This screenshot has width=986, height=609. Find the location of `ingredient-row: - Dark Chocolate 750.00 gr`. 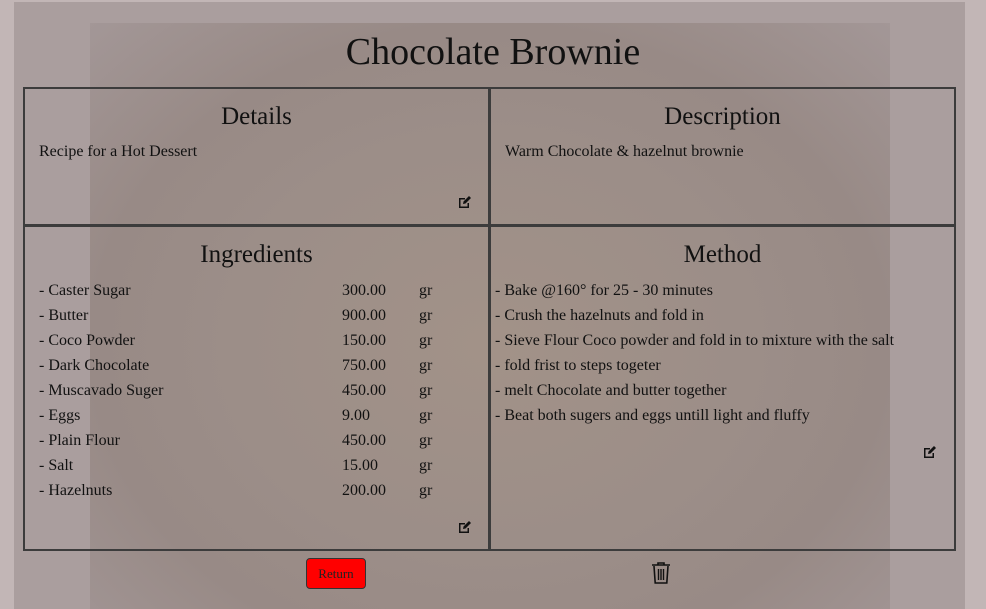

ingredient-row: - Dark Chocolate 750.00 gr is located at coordinates (235, 365).